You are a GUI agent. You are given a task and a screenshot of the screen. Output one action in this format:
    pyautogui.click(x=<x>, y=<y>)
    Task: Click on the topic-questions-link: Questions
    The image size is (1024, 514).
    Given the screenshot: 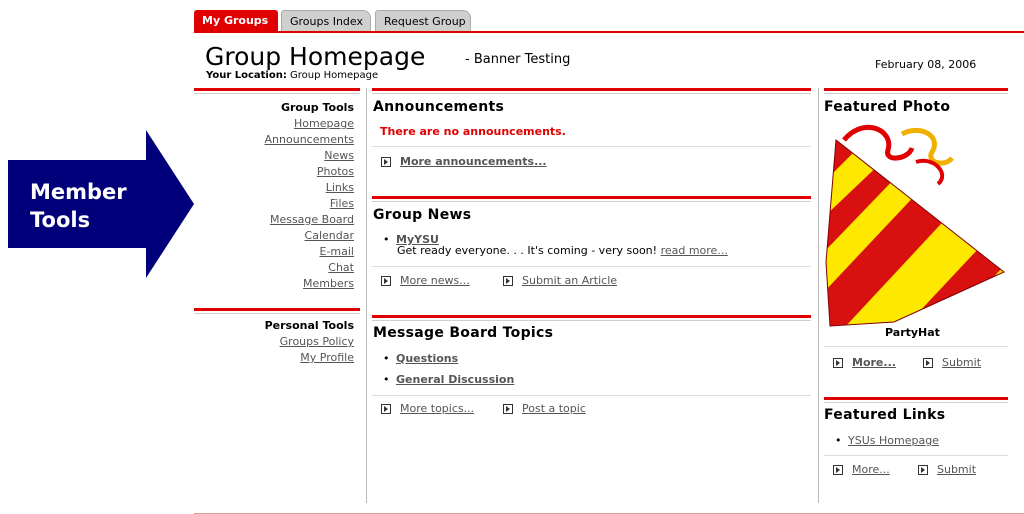 What is the action you would take?
    pyautogui.click(x=427, y=358)
    